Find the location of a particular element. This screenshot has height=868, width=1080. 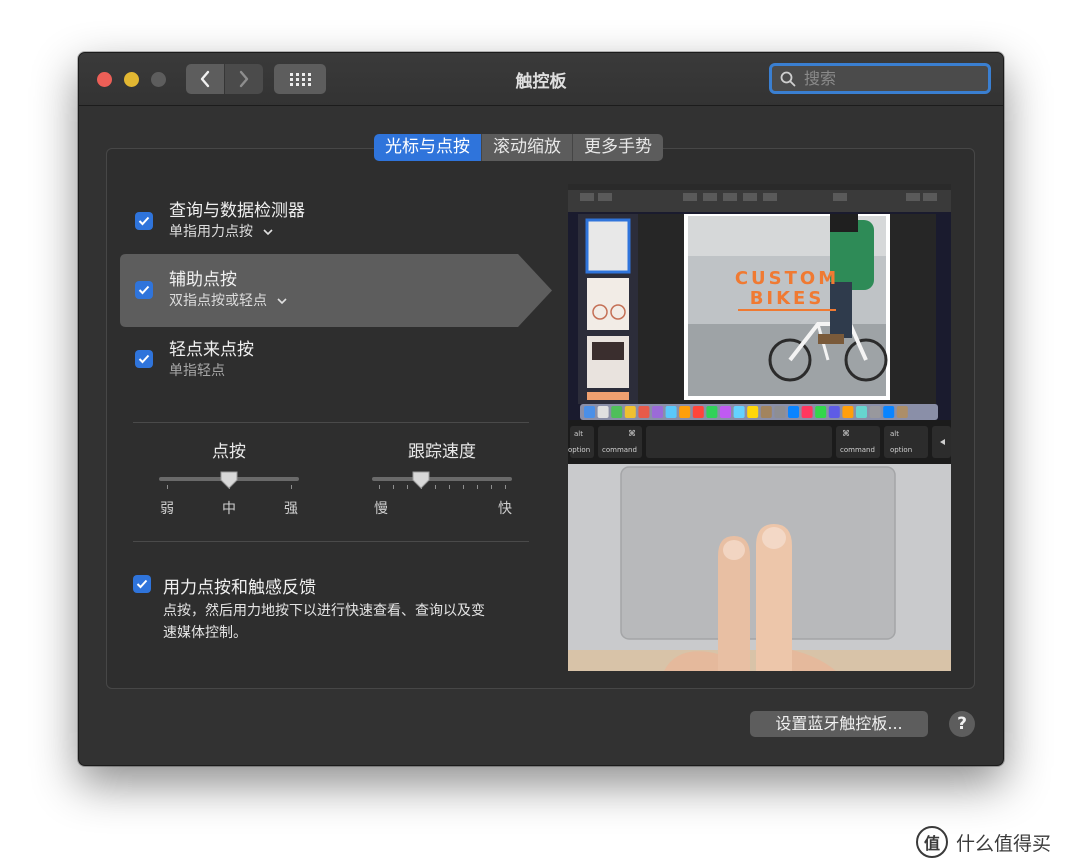

click-mid-label: 中 is located at coordinates (229, 509).